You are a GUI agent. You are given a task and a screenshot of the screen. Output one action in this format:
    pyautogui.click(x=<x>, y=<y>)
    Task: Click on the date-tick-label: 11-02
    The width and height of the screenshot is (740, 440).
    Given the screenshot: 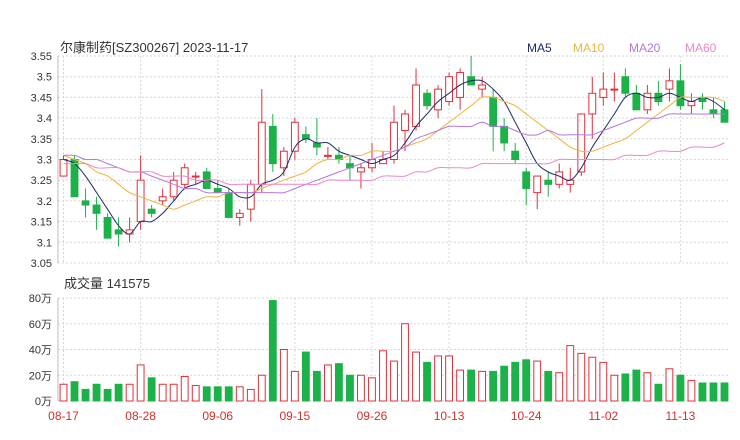 What is the action you would take?
    pyautogui.click(x=603, y=416)
    